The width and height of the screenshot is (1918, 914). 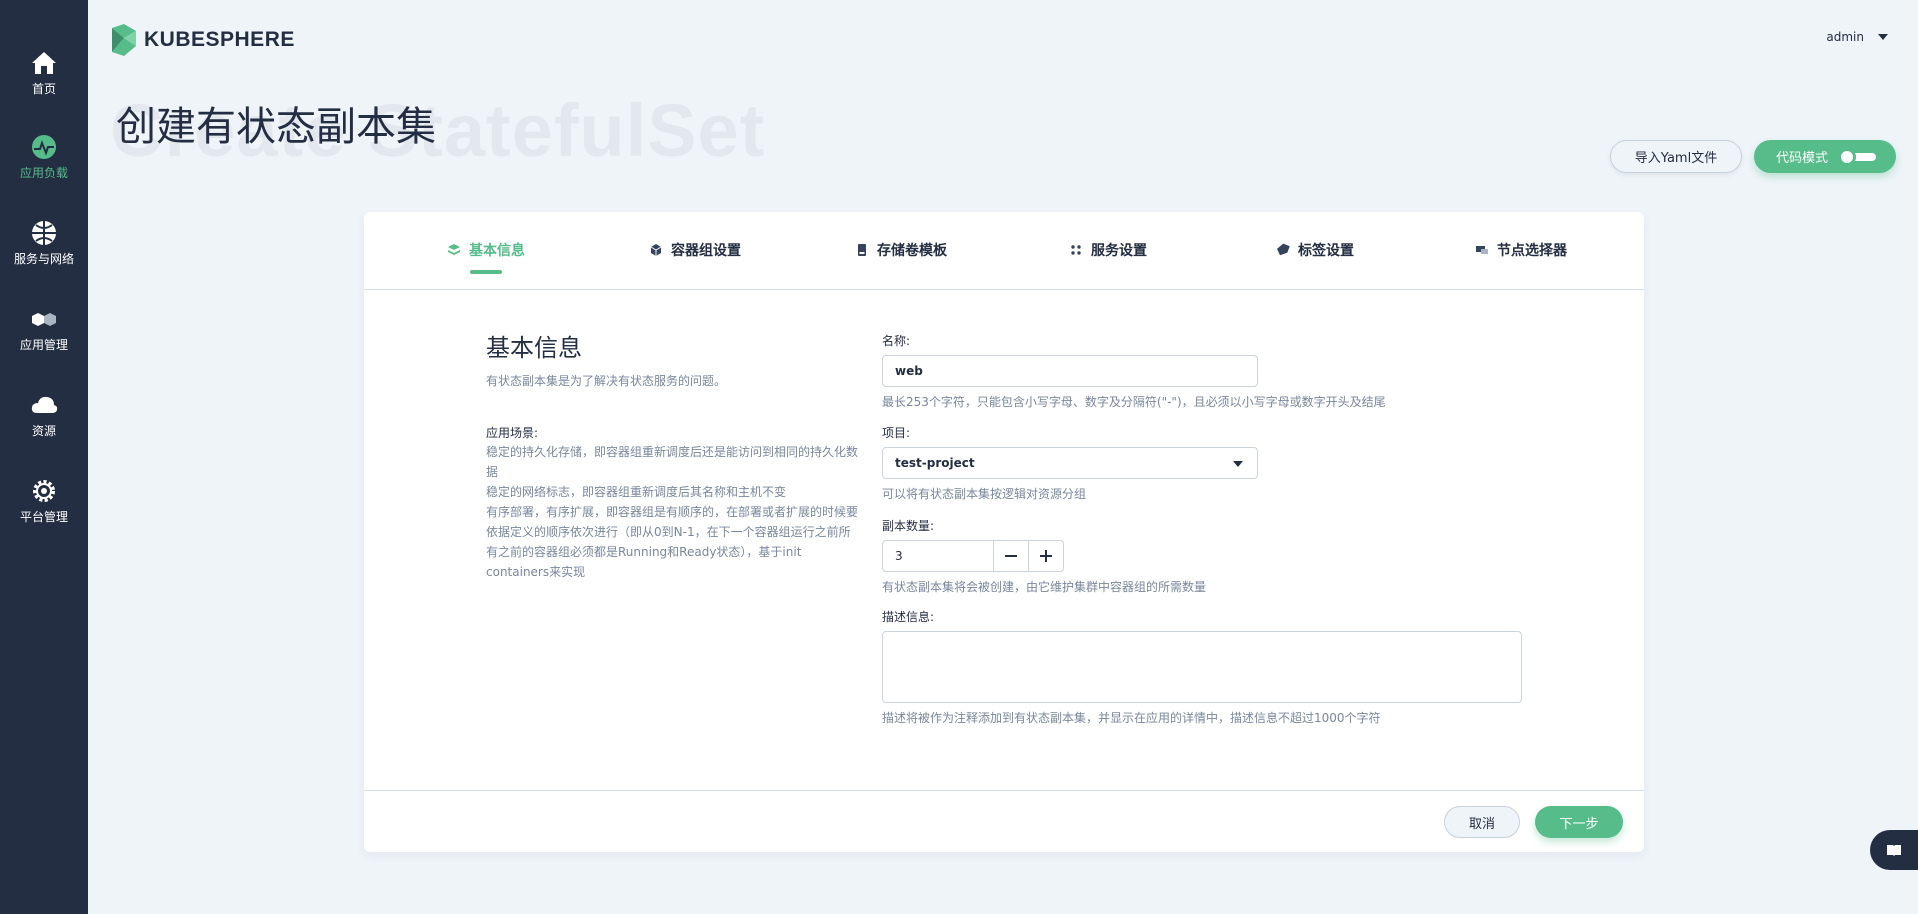 What do you see at coordinates (43, 89) in the screenshot?
I see `sidebar-item-label: 首页` at bounding box center [43, 89].